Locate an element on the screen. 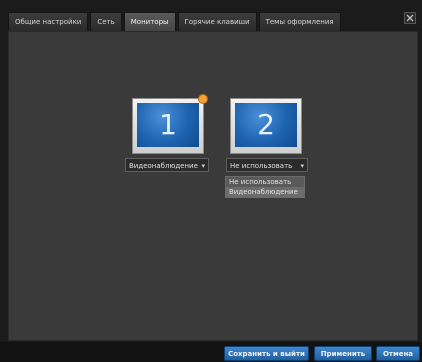 Image resolution: width=422 pixels, height=362 pixels. tab-general-settings: Общие настройки is located at coordinates (48, 21).